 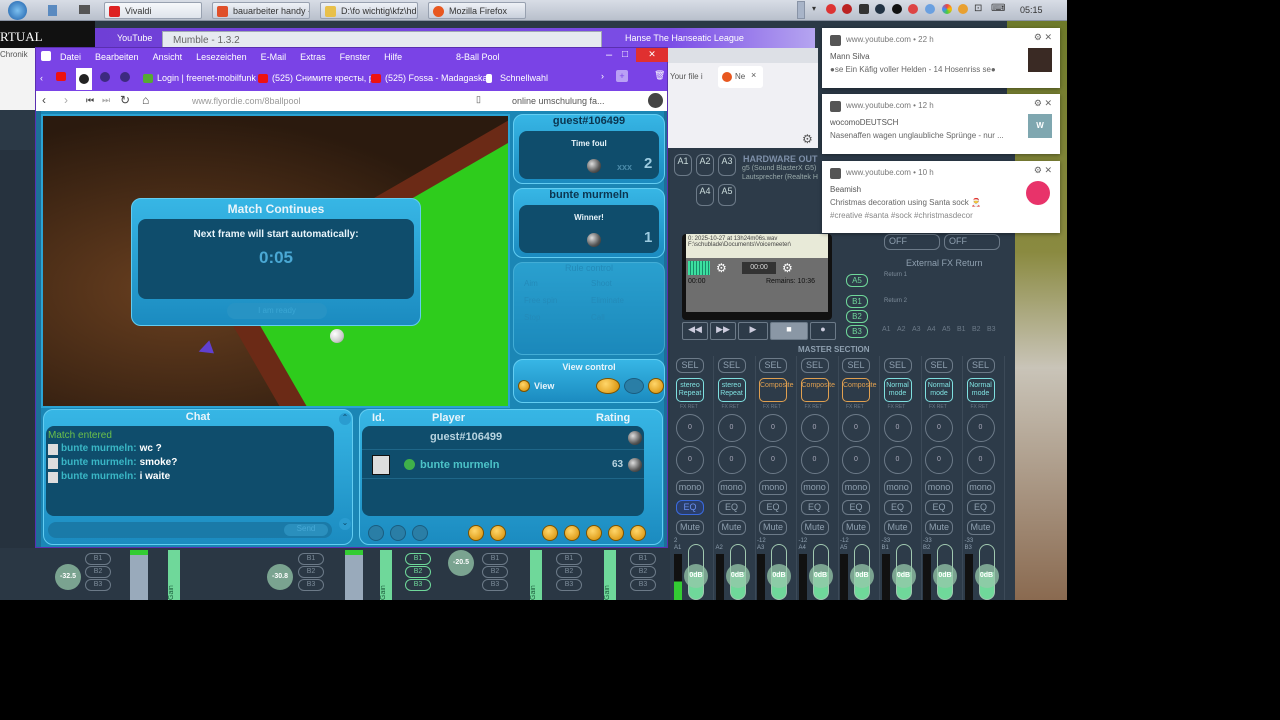 I want to click on tray-expand-icon: ▾, so click(x=814, y=8).